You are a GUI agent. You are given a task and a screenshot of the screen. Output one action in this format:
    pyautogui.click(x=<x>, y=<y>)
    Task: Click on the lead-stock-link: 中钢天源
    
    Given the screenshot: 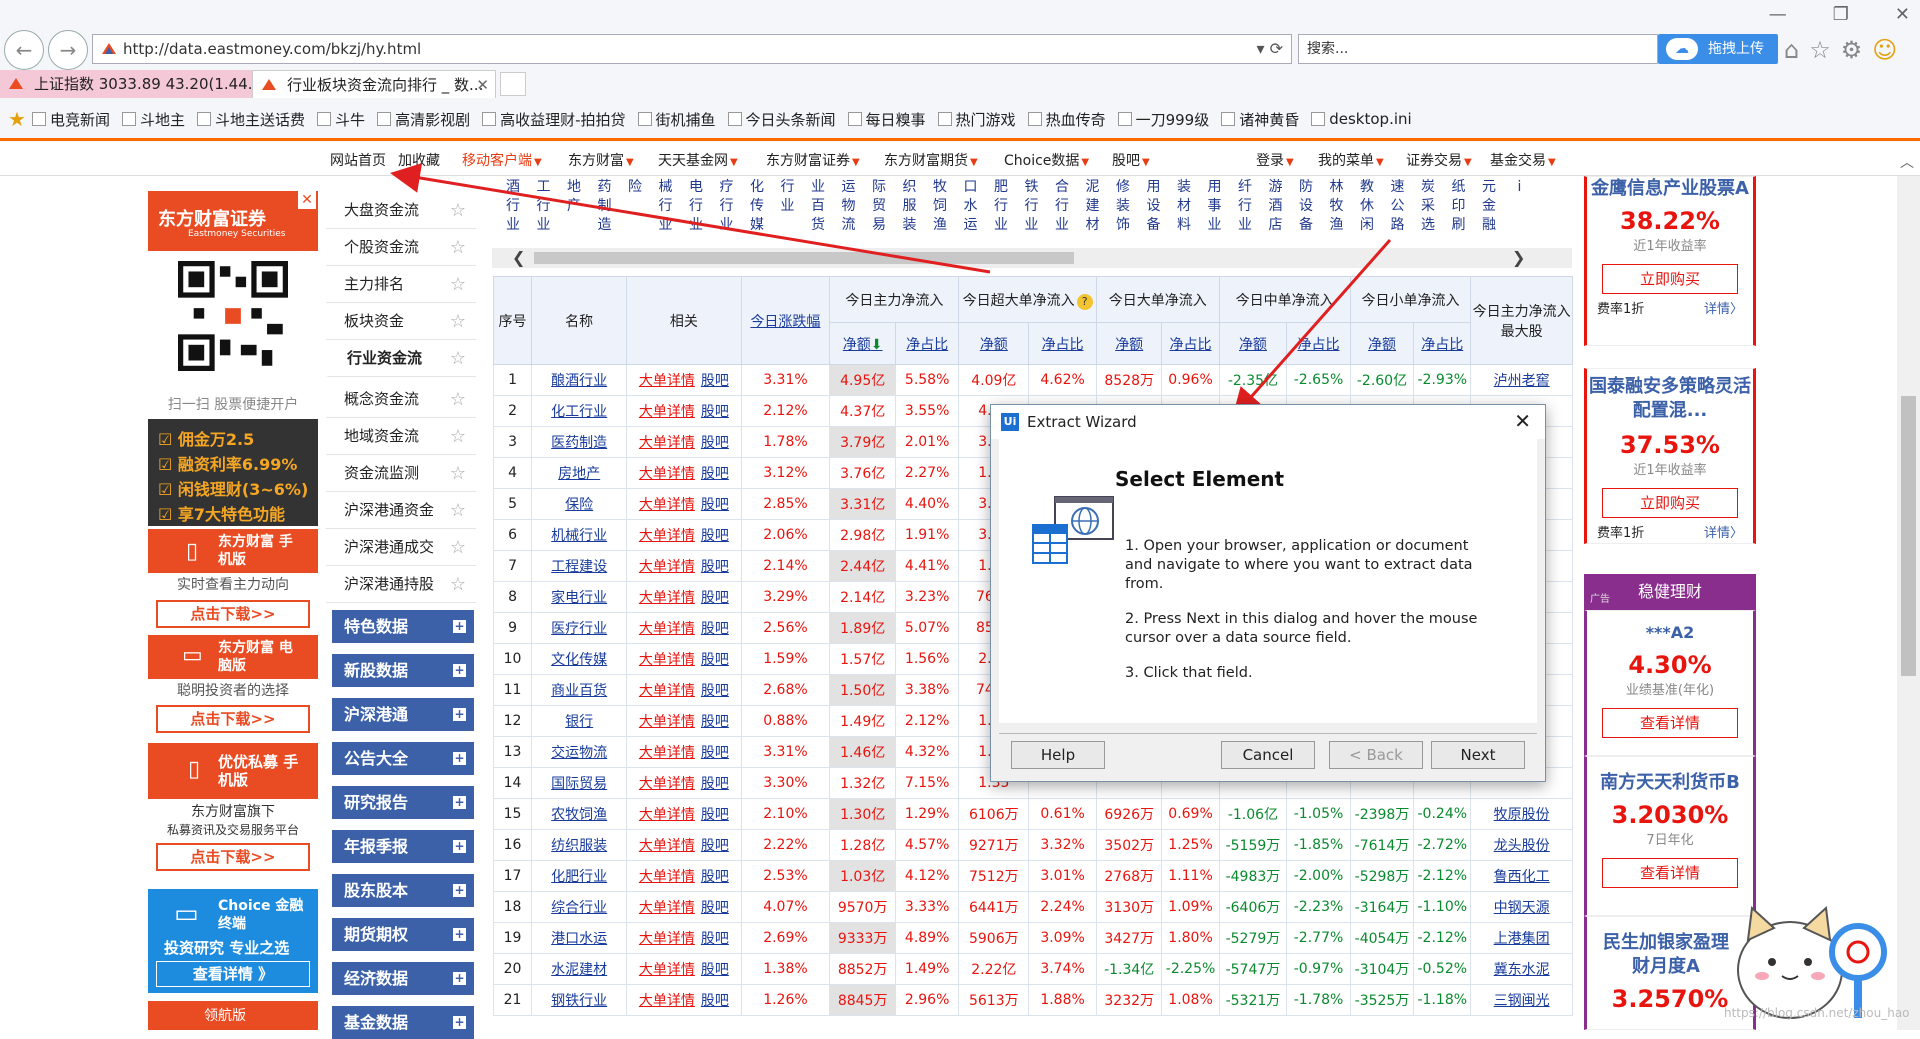 What is the action you would take?
    pyautogui.click(x=1521, y=907)
    